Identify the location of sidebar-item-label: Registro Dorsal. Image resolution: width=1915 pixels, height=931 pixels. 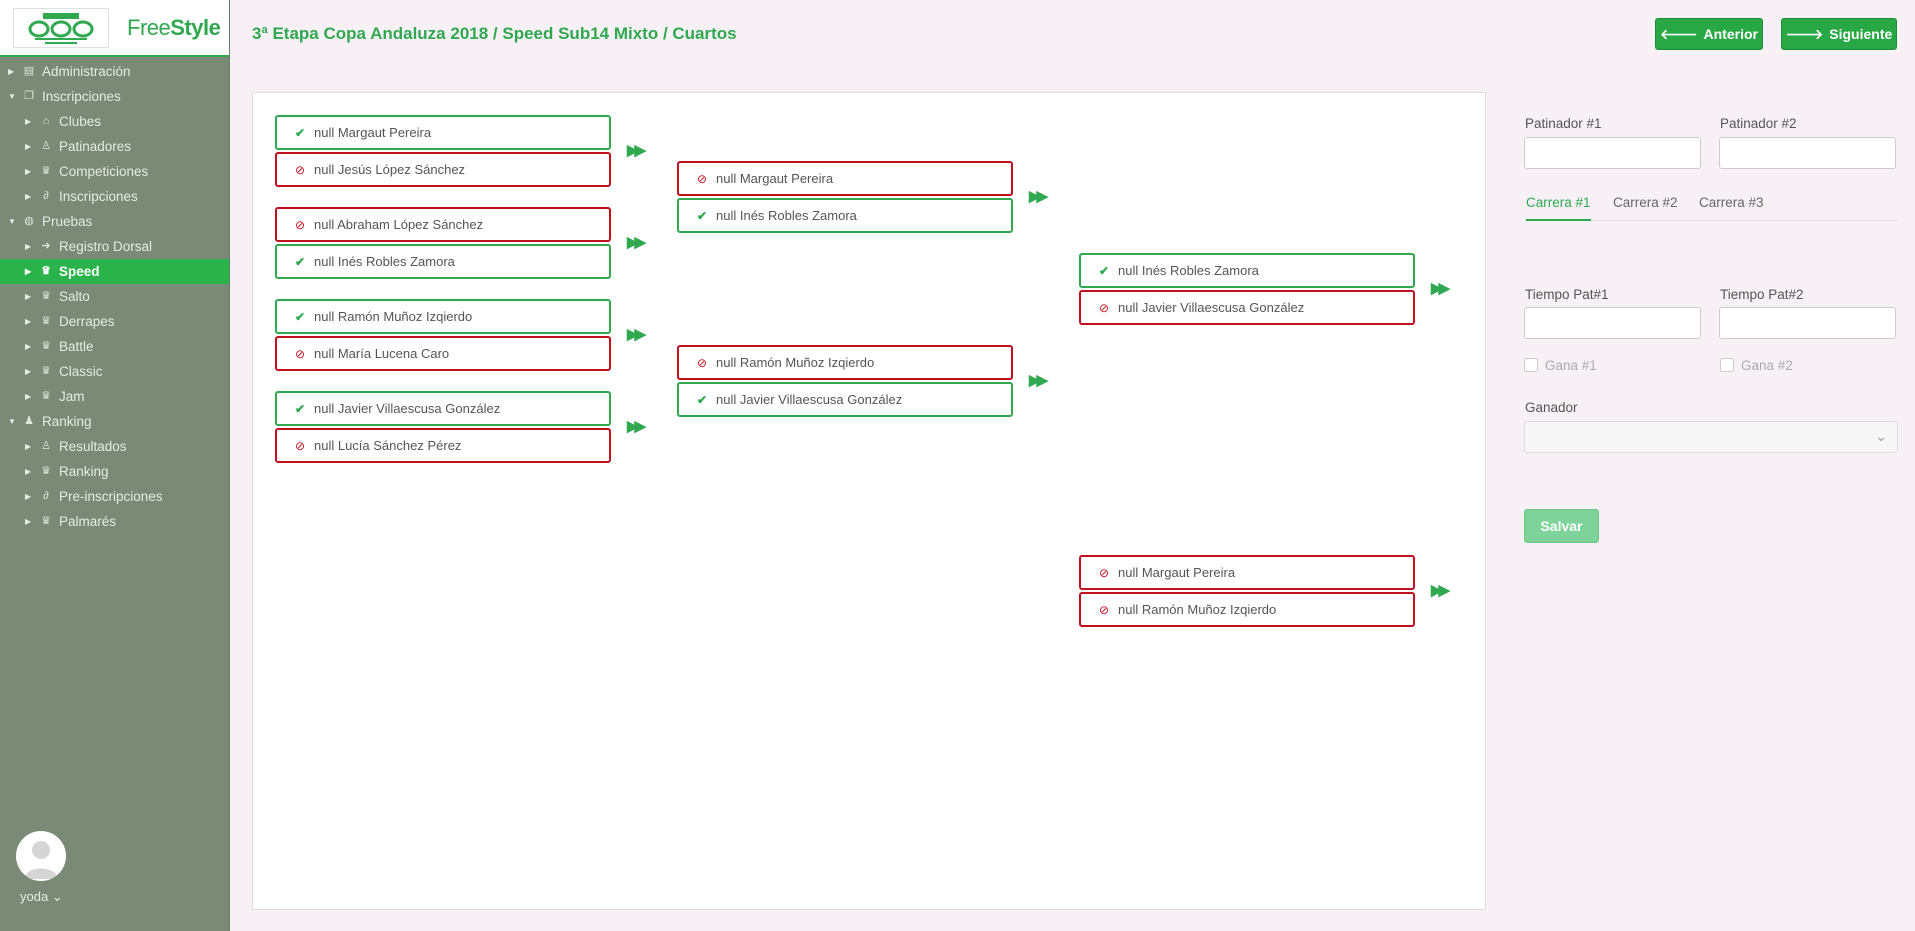
(106, 246).